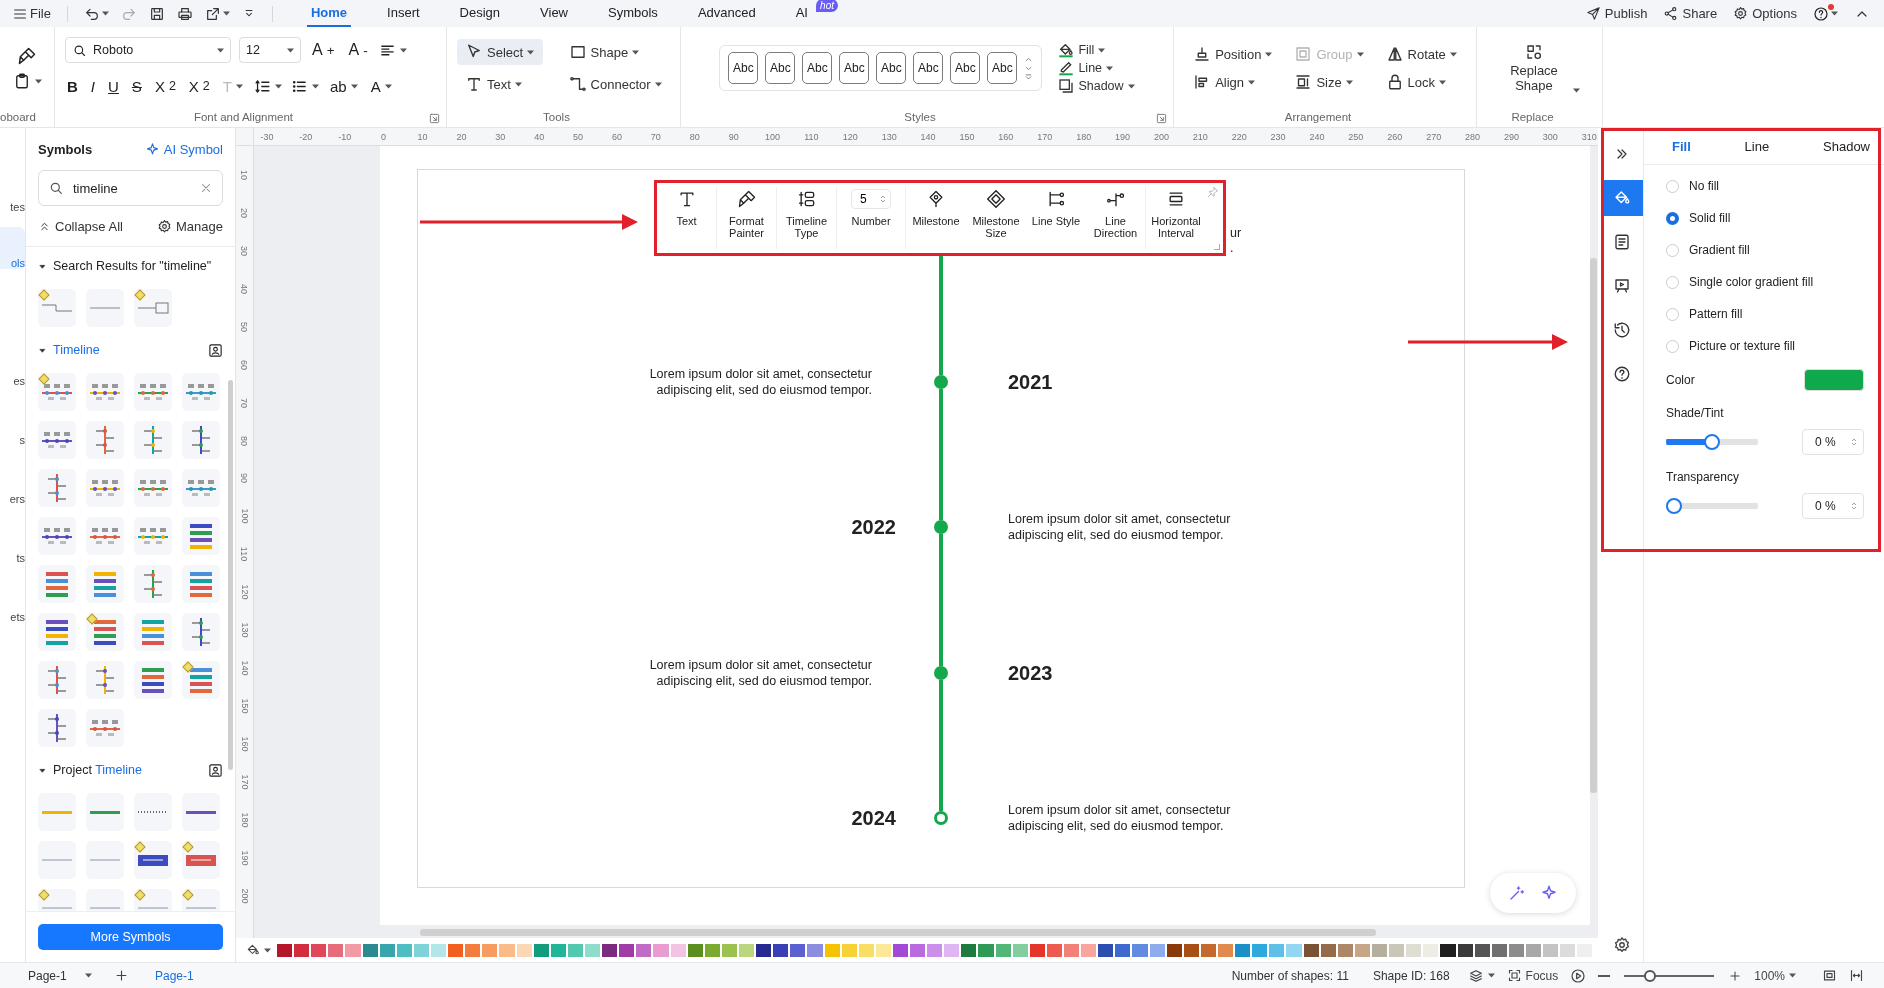 The height and width of the screenshot is (988, 1884). I want to click on property-tab: Fill, so click(1681, 146).